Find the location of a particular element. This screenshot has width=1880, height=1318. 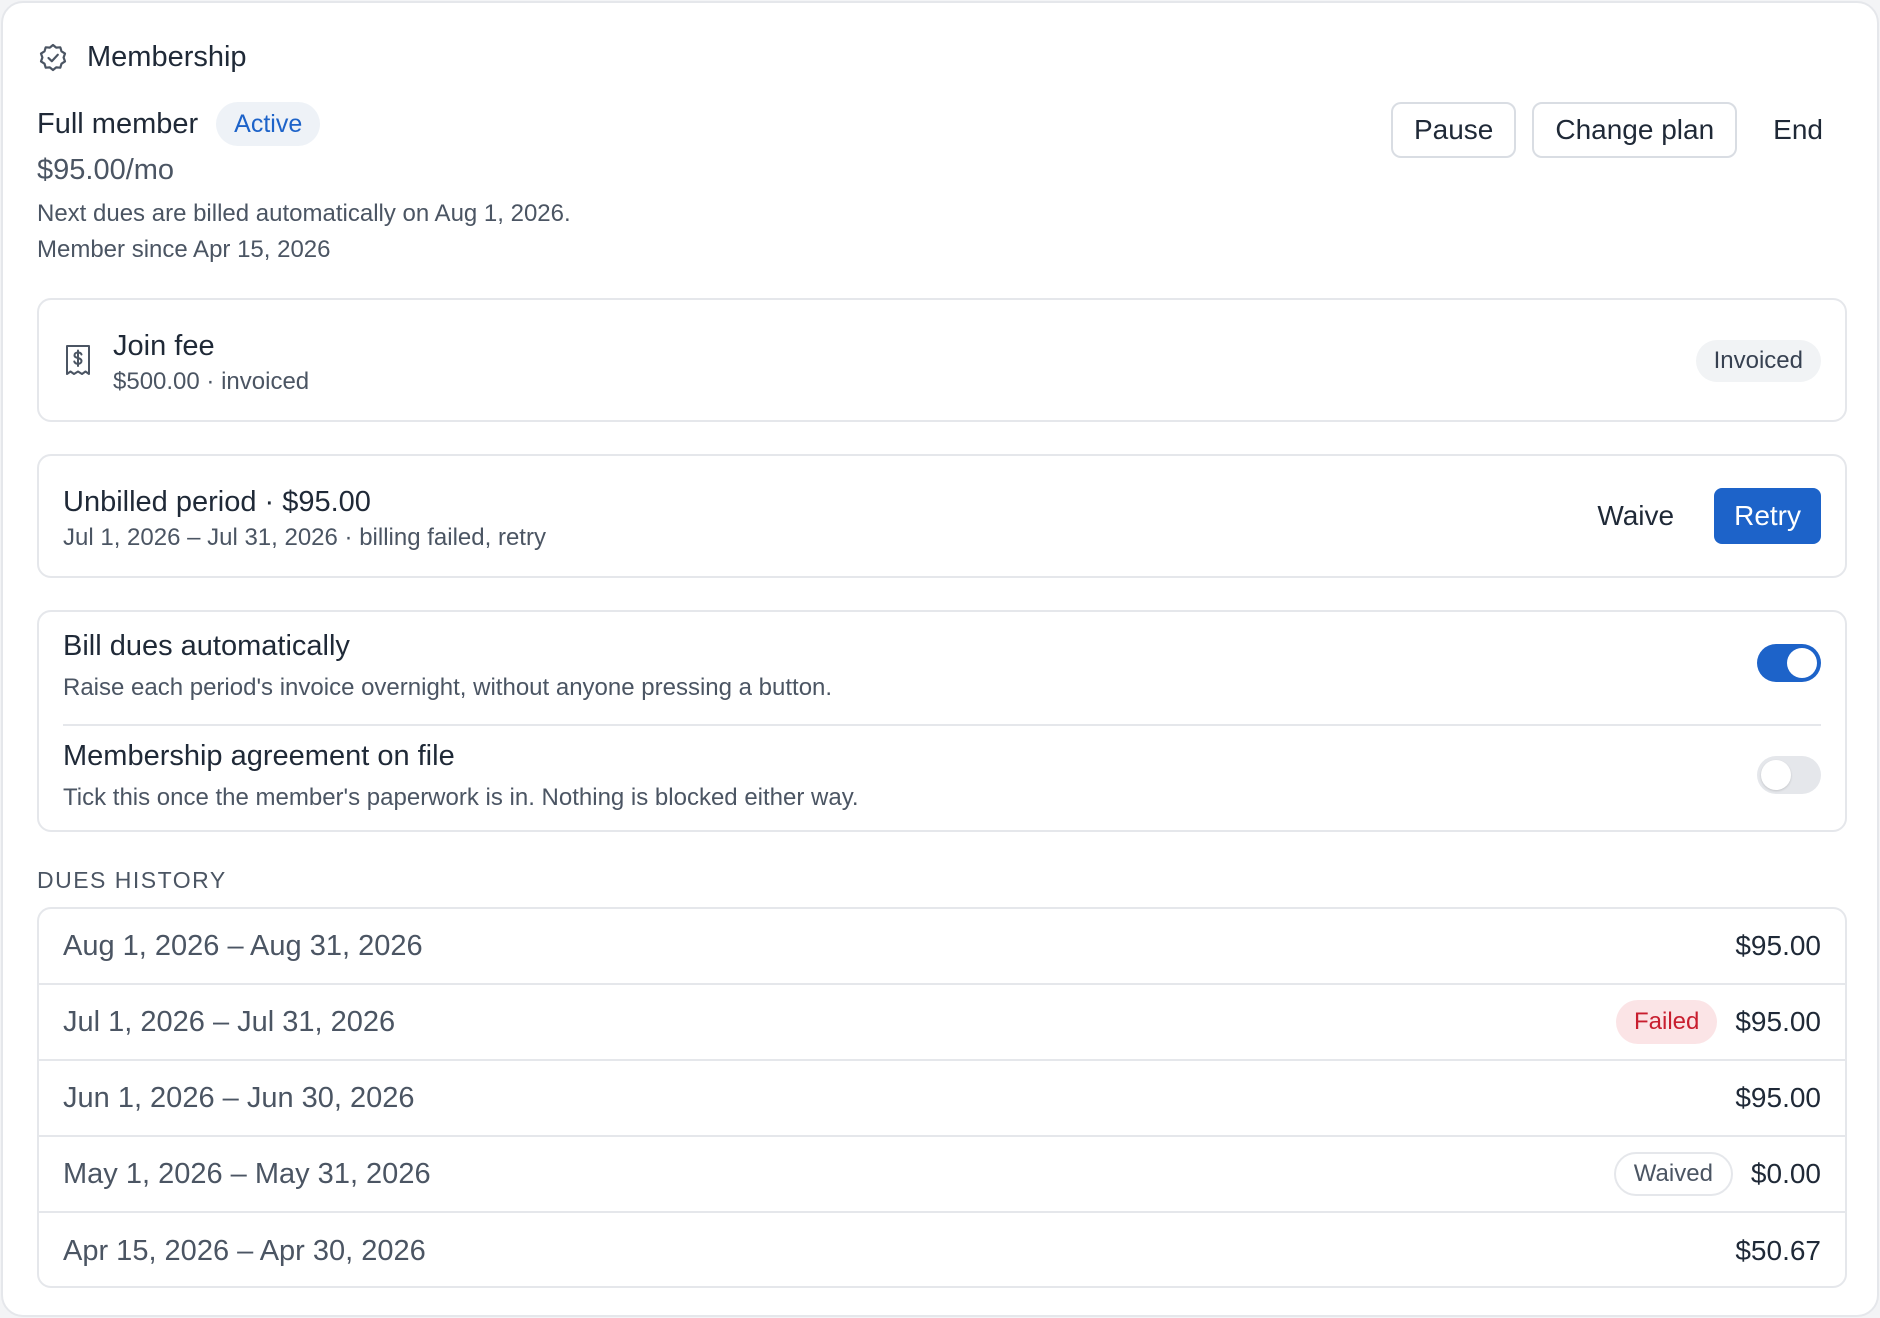

history-row: Jun 1, 2026 – Jun 30, 2026 $95.00 is located at coordinates (942, 1099).